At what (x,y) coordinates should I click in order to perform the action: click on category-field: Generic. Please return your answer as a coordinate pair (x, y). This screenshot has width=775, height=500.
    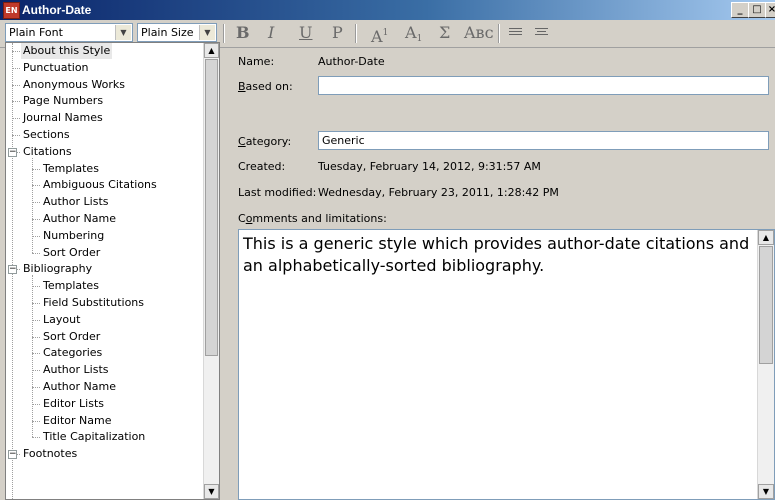
    Looking at the image, I should click on (543, 140).